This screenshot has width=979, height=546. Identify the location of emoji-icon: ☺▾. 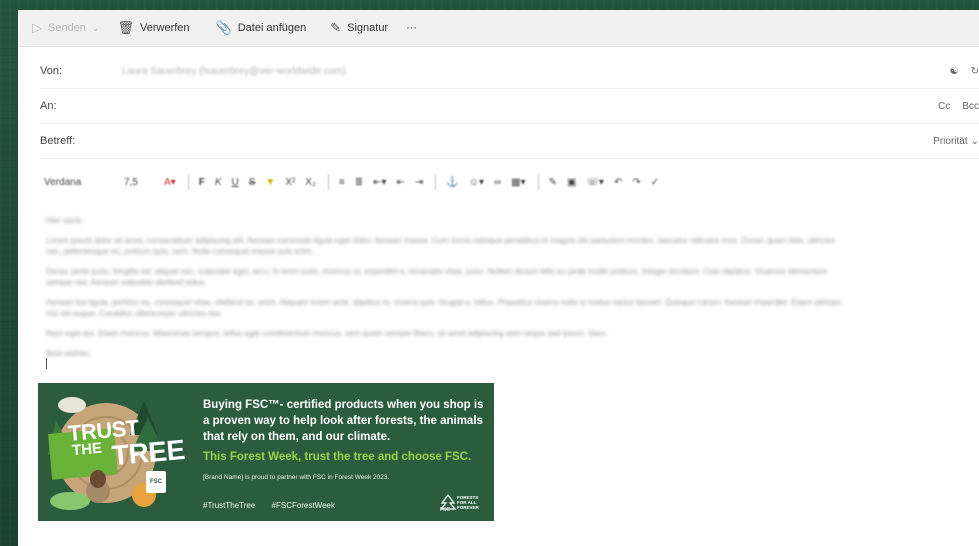
(476, 182).